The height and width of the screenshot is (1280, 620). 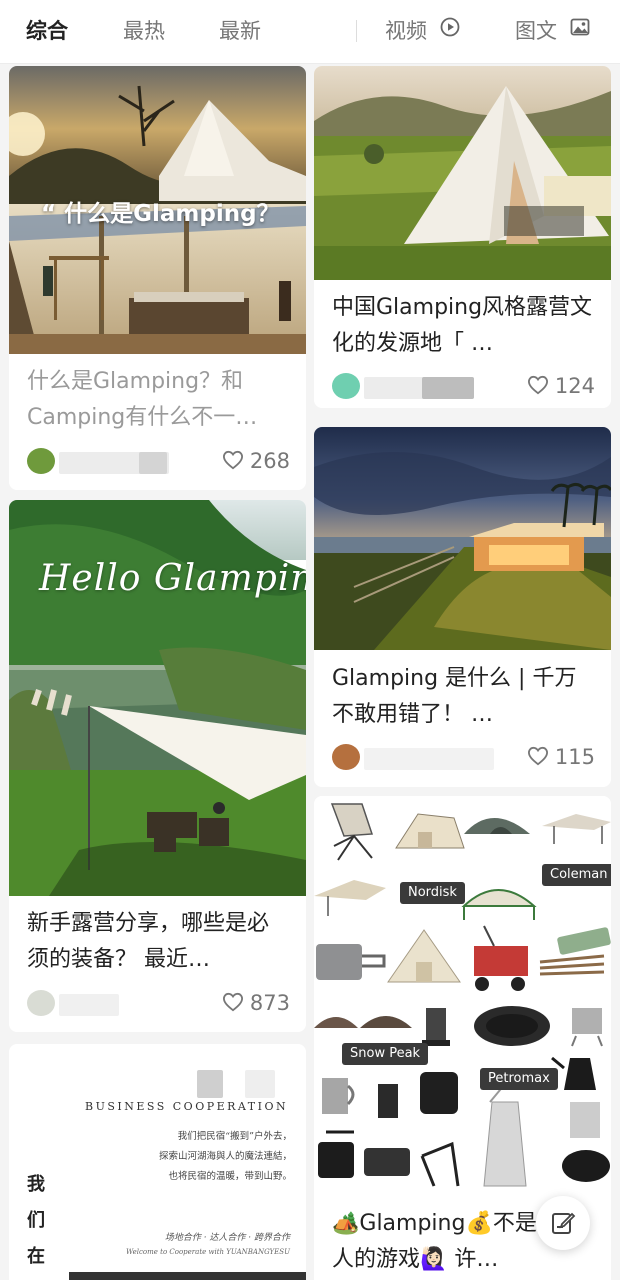 I want to click on cooperation-partners: 场地合作 · 达人合作 · 跨界合作, so click(x=227, y=1238).